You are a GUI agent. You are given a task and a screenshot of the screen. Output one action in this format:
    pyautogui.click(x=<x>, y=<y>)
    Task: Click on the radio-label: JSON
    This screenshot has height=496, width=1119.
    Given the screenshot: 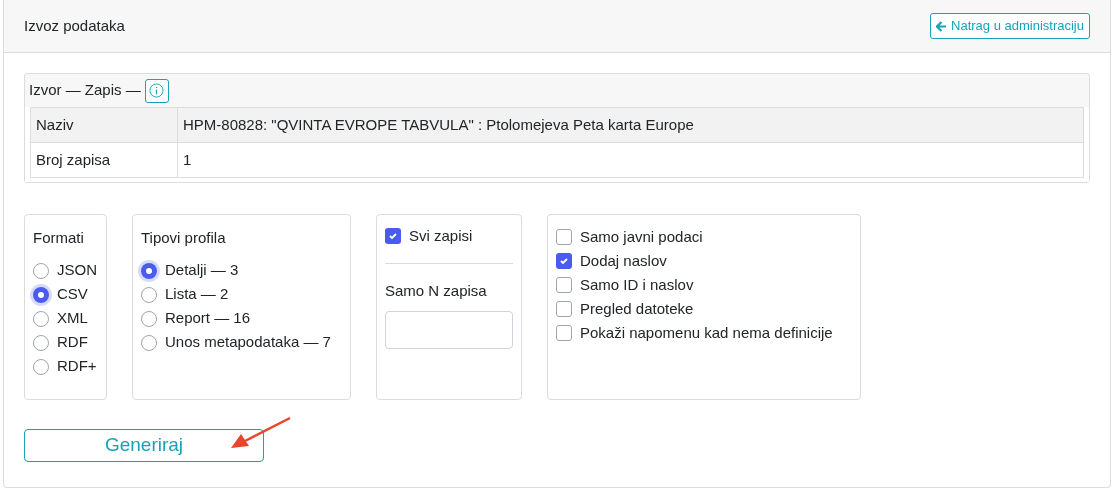 What is the action you would take?
    pyautogui.click(x=77, y=270)
    